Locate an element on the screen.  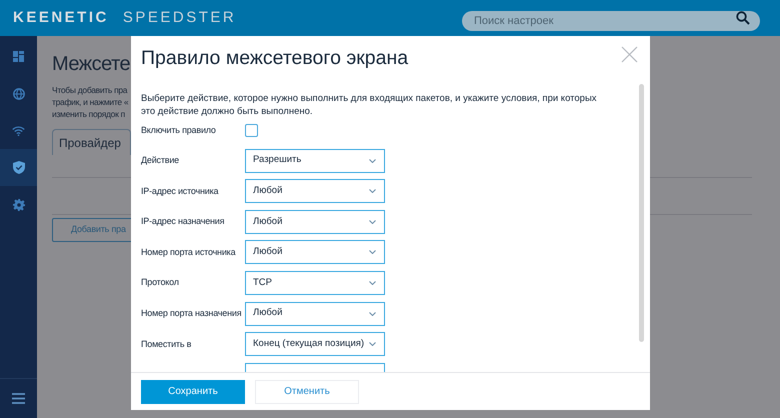
dropdown: Разрешить is located at coordinates (315, 160).